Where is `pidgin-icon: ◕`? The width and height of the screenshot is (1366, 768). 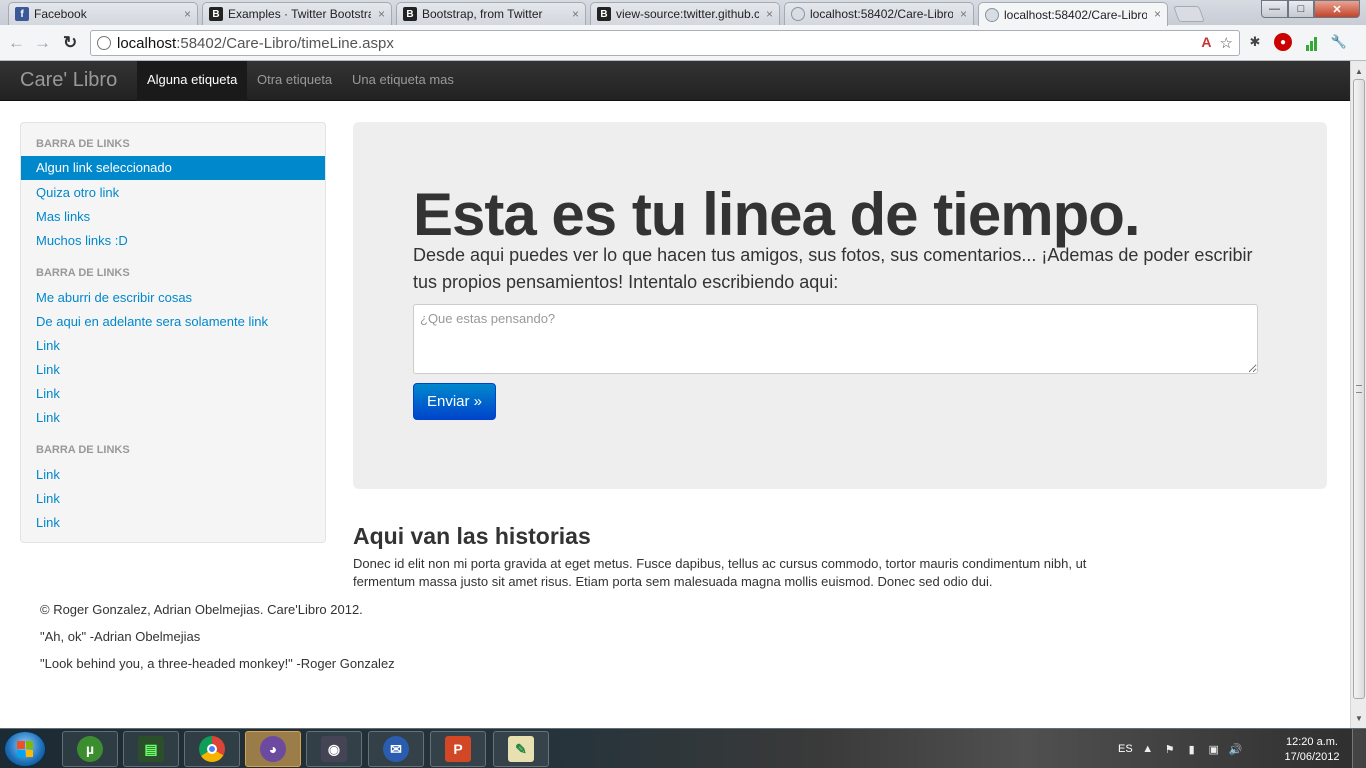
pidgin-icon: ◕ is located at coordinates (273, 749).